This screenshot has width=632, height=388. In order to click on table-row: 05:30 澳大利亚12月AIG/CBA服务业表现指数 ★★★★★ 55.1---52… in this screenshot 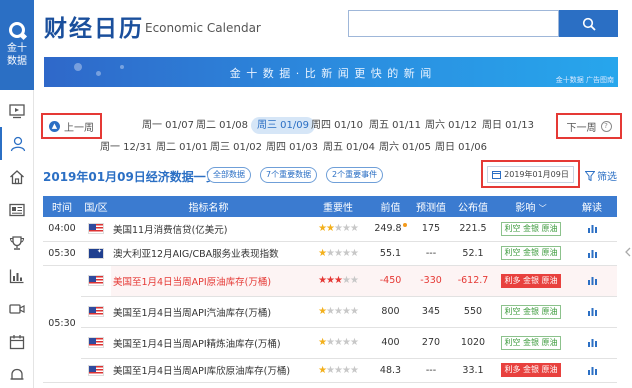, I will do `click(330, 253)`.